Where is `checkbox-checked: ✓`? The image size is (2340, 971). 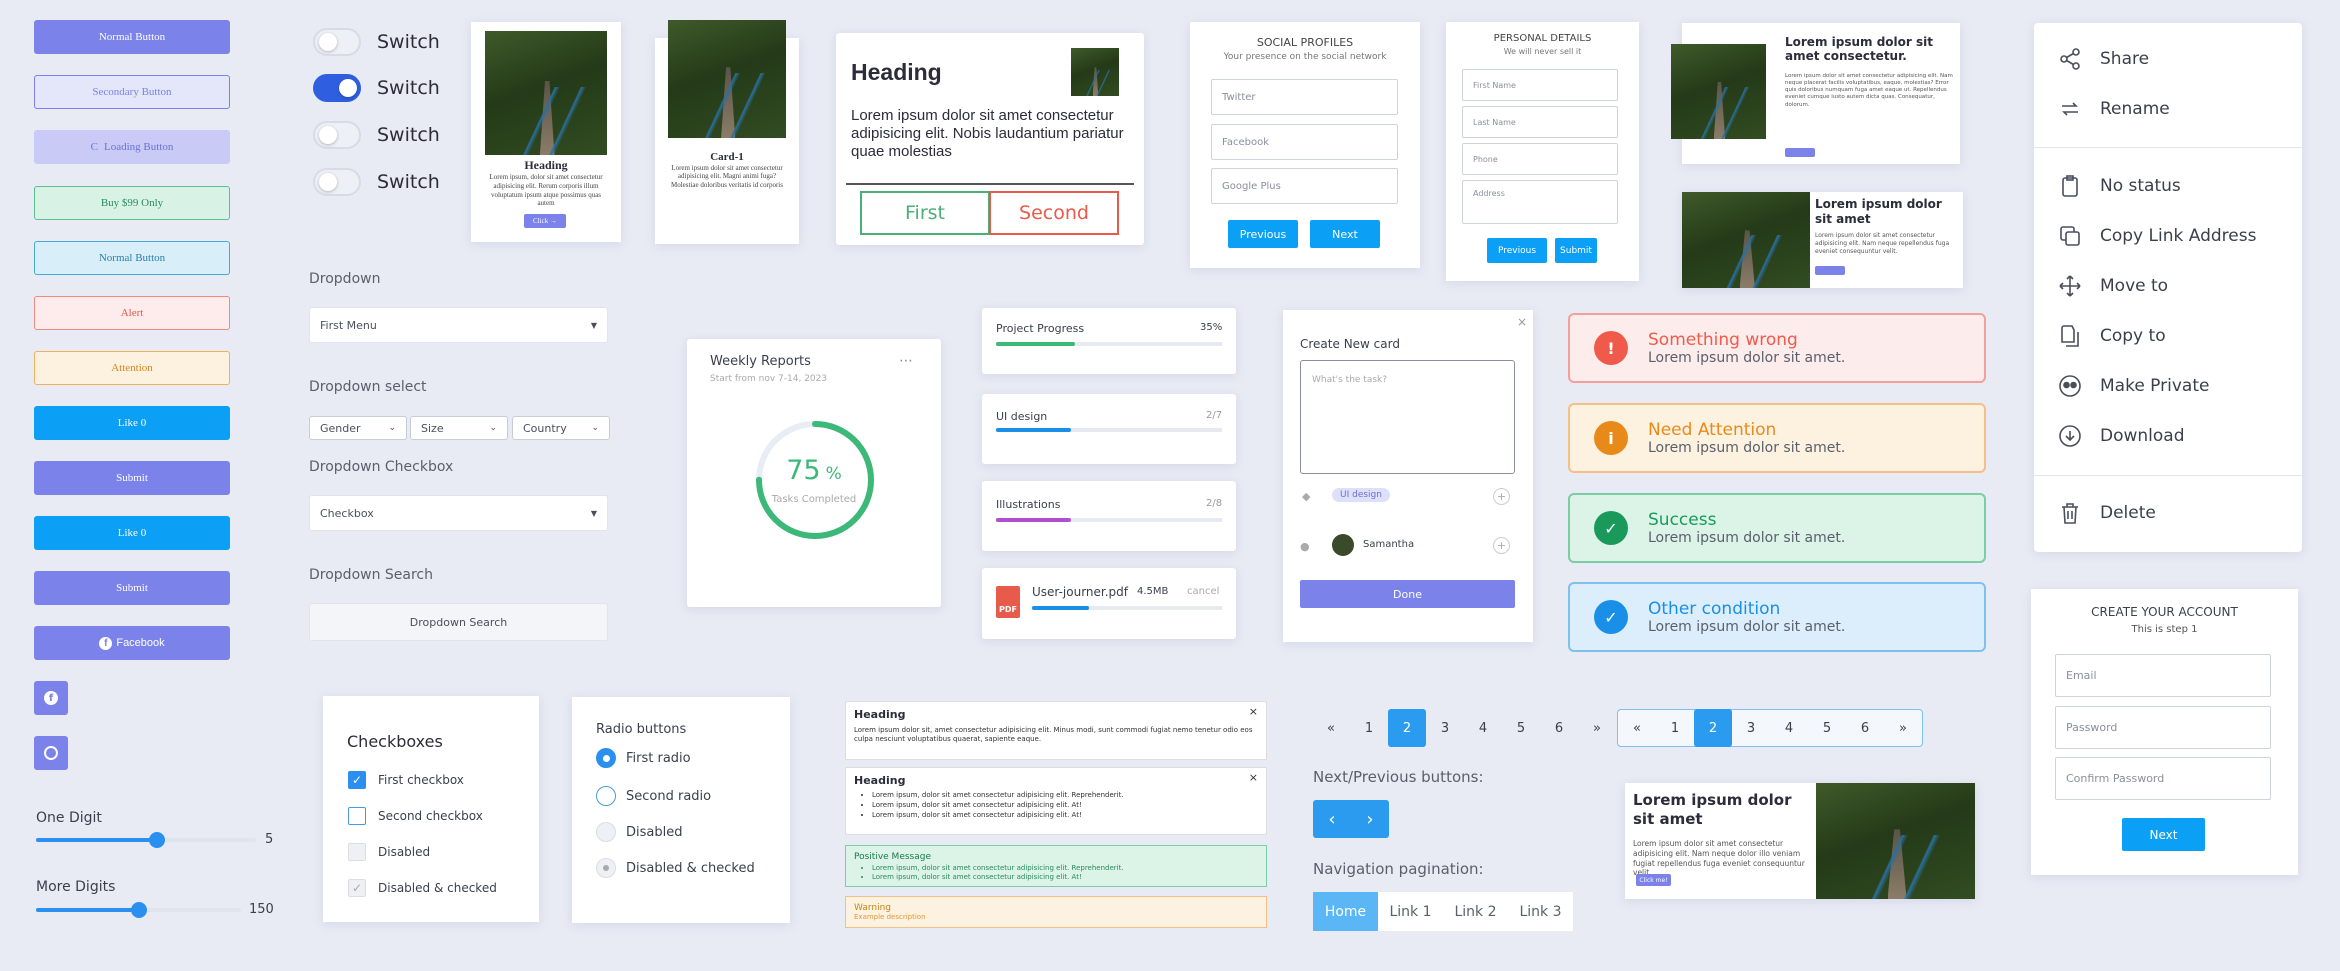 checkbox-checked: ✓ is located at coordinates (357, 780).